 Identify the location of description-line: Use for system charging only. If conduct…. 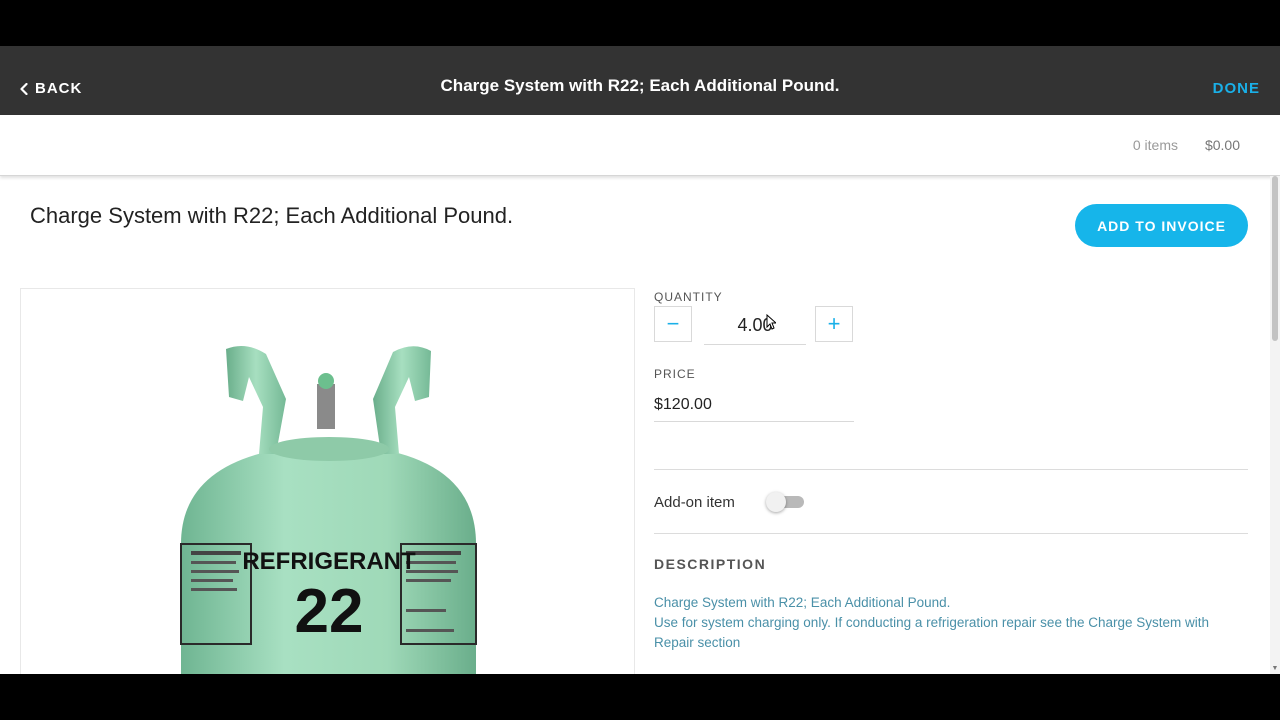
(932, 632).